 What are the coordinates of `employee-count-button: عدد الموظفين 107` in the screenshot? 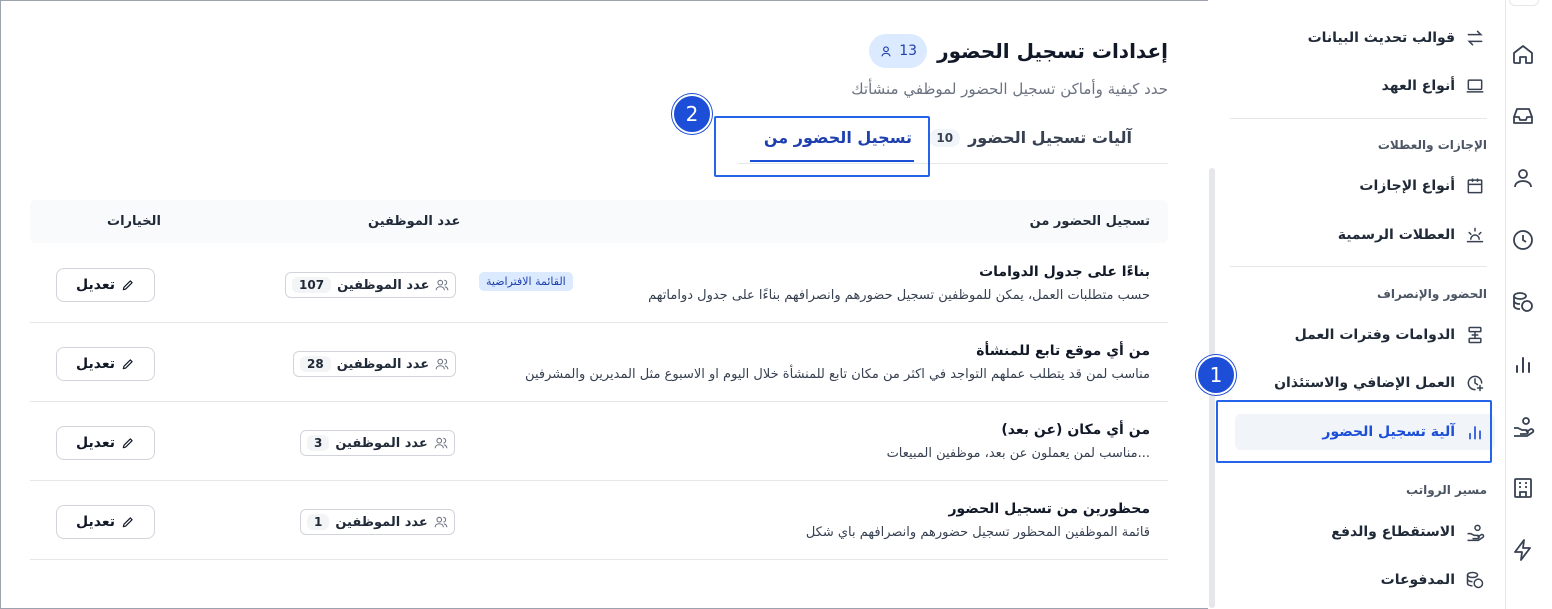 It's located at (371, 285).